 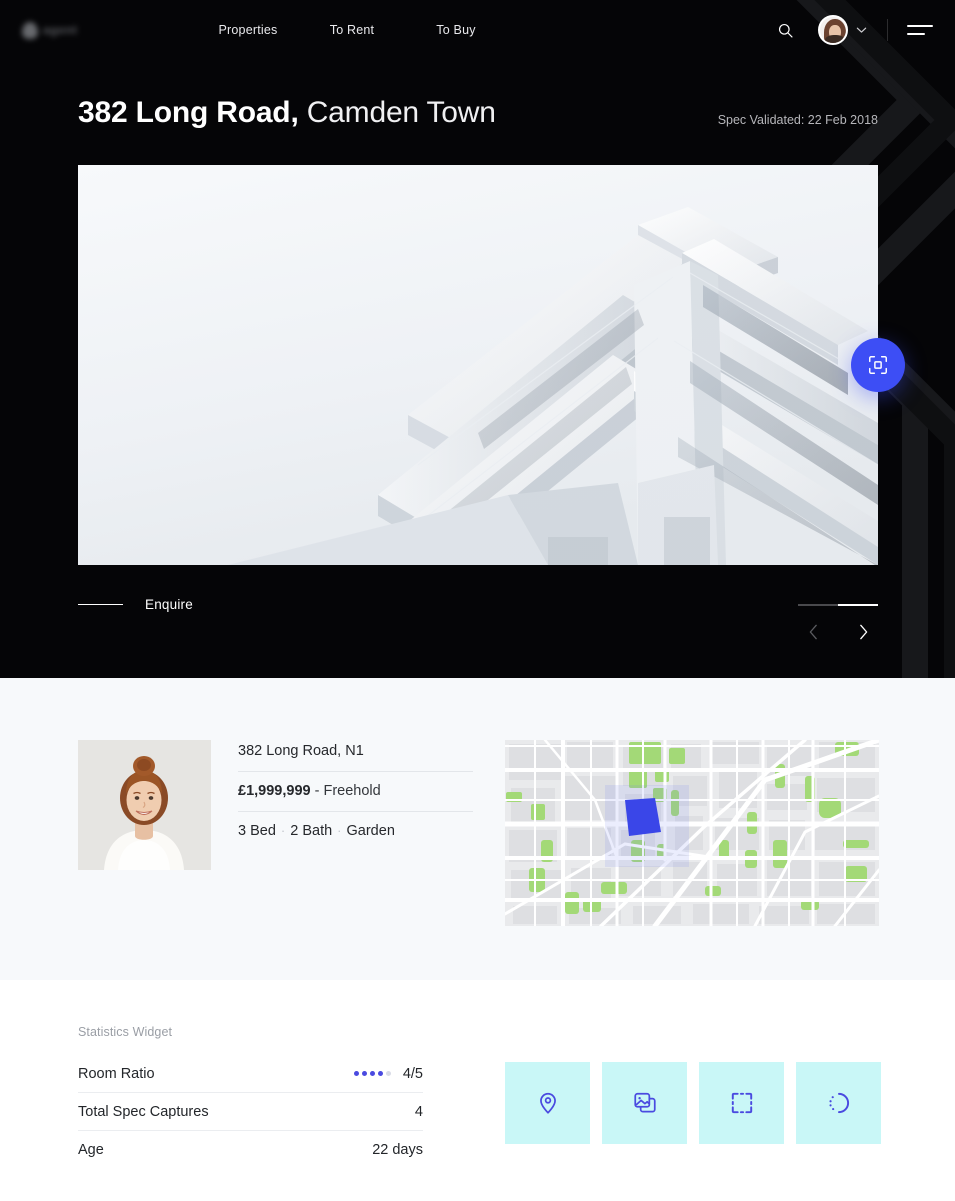 I want to click on page-title-area: Camden Town, so click(x=397, y=112).